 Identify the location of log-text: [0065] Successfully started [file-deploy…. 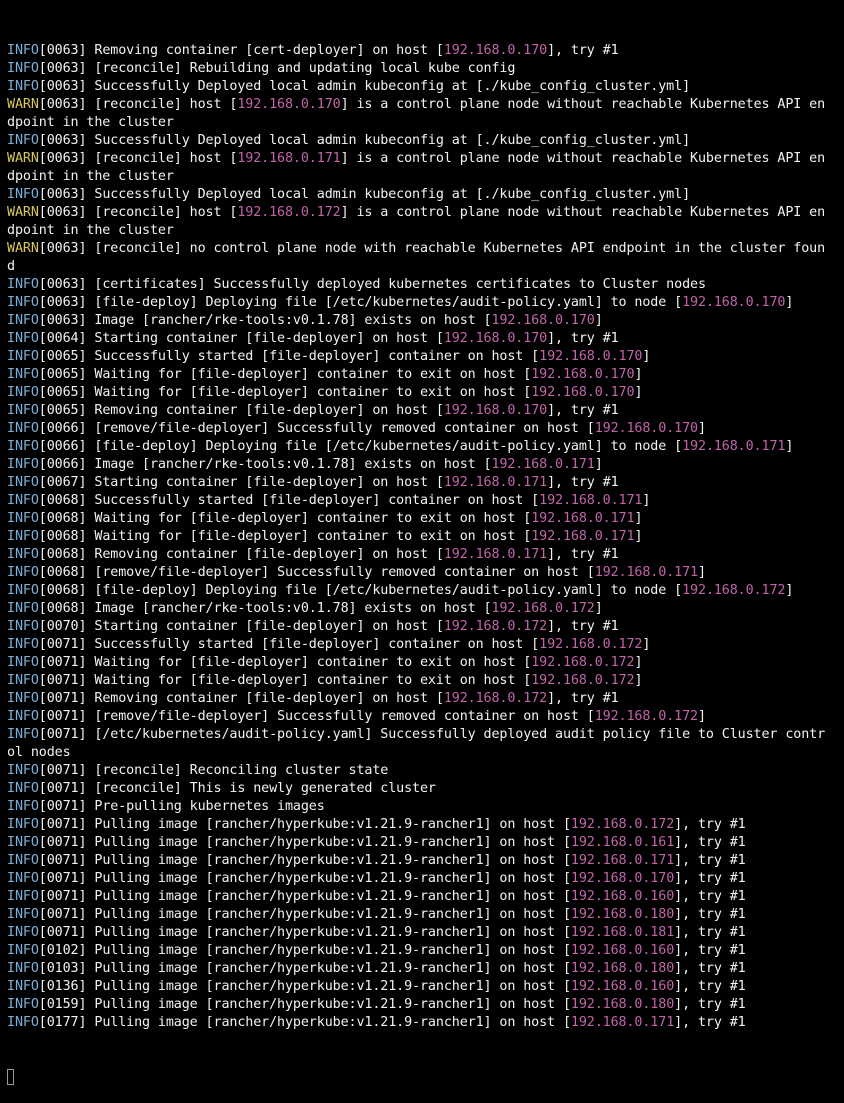
(289, 356).